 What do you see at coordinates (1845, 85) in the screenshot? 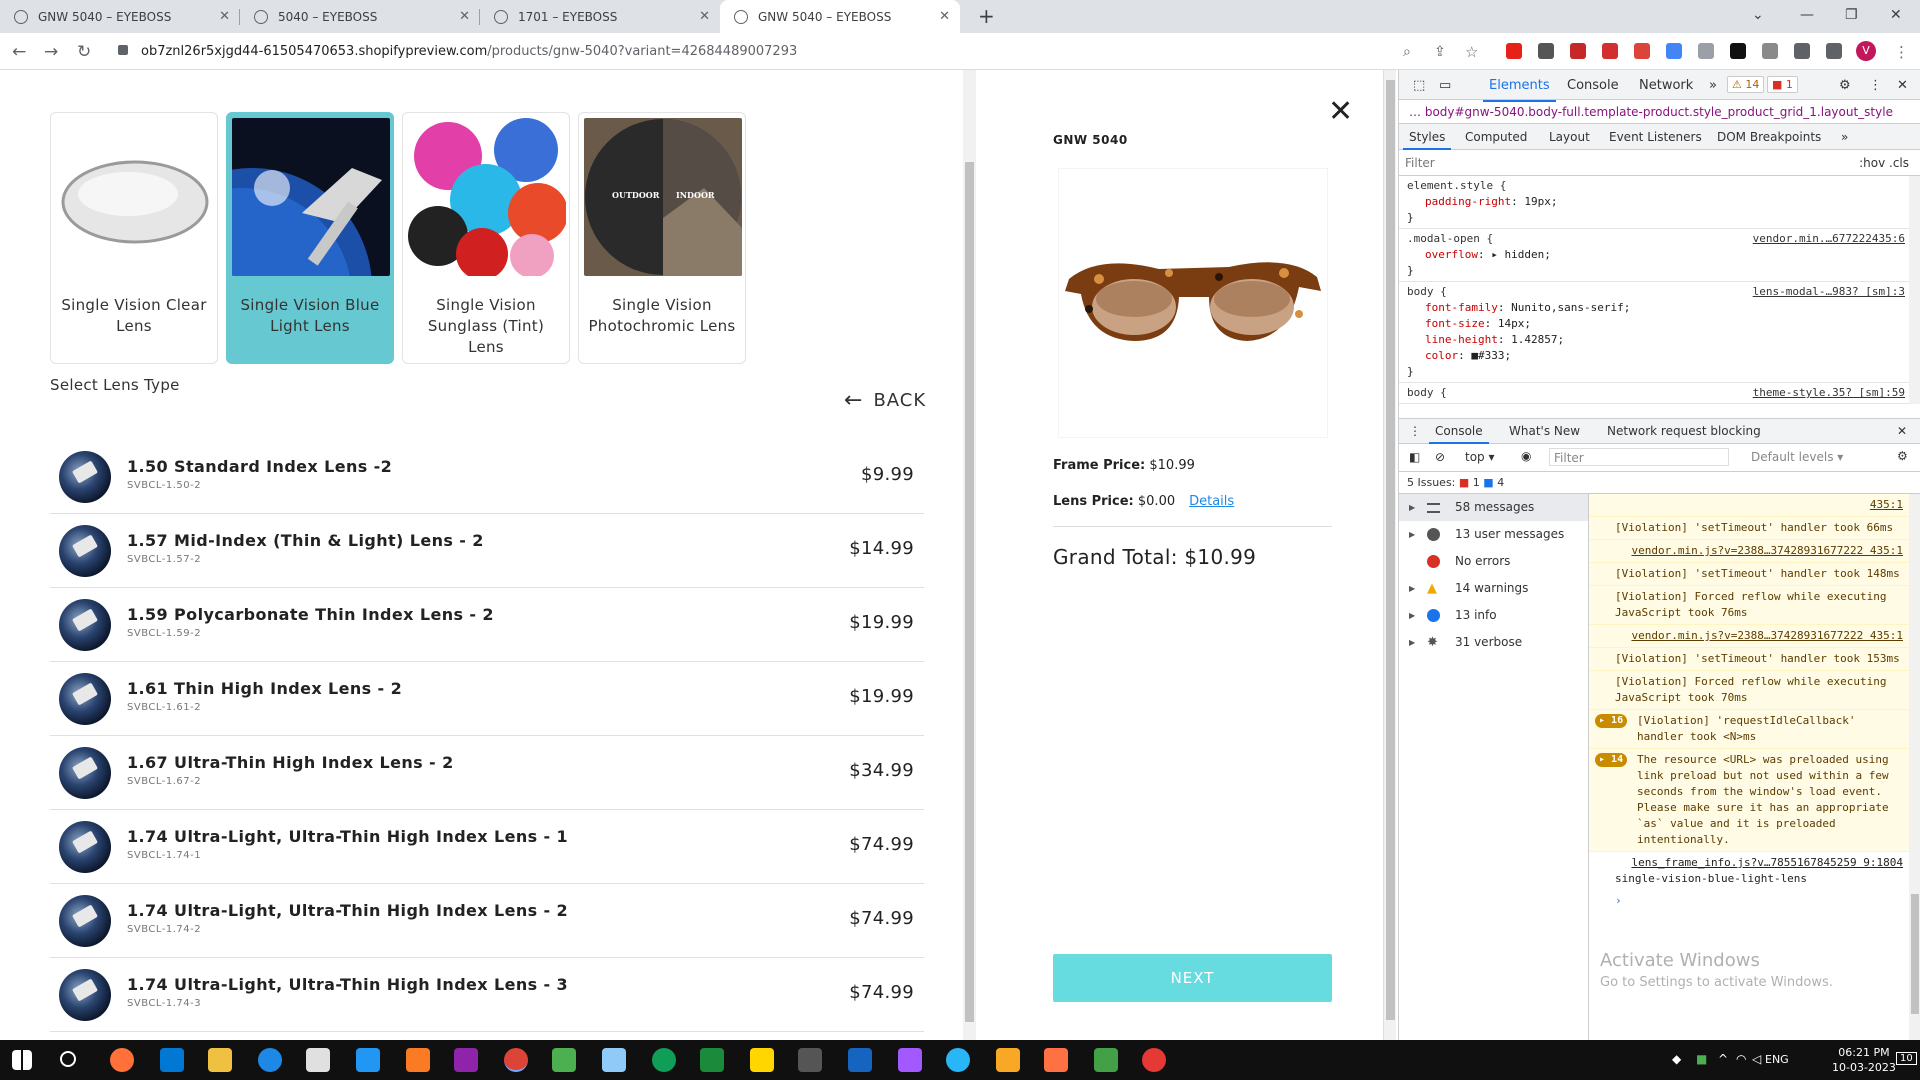
I see `settings-gear-icon: ⚙` at bounding box center [1845, 85].